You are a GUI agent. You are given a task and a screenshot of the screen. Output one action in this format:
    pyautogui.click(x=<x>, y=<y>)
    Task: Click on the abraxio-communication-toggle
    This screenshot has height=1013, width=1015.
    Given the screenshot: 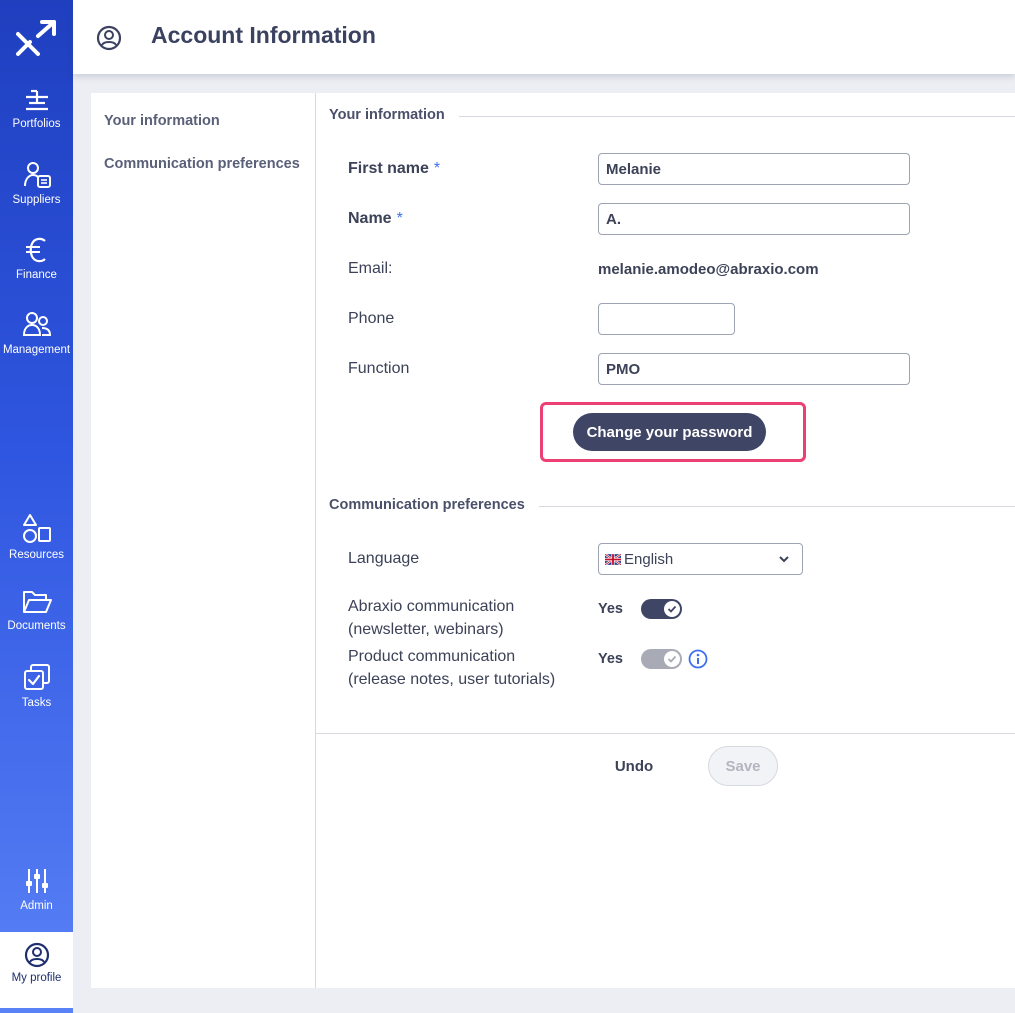 What is the action you would take?
    pyautogui.click(x=661, y=609)
    